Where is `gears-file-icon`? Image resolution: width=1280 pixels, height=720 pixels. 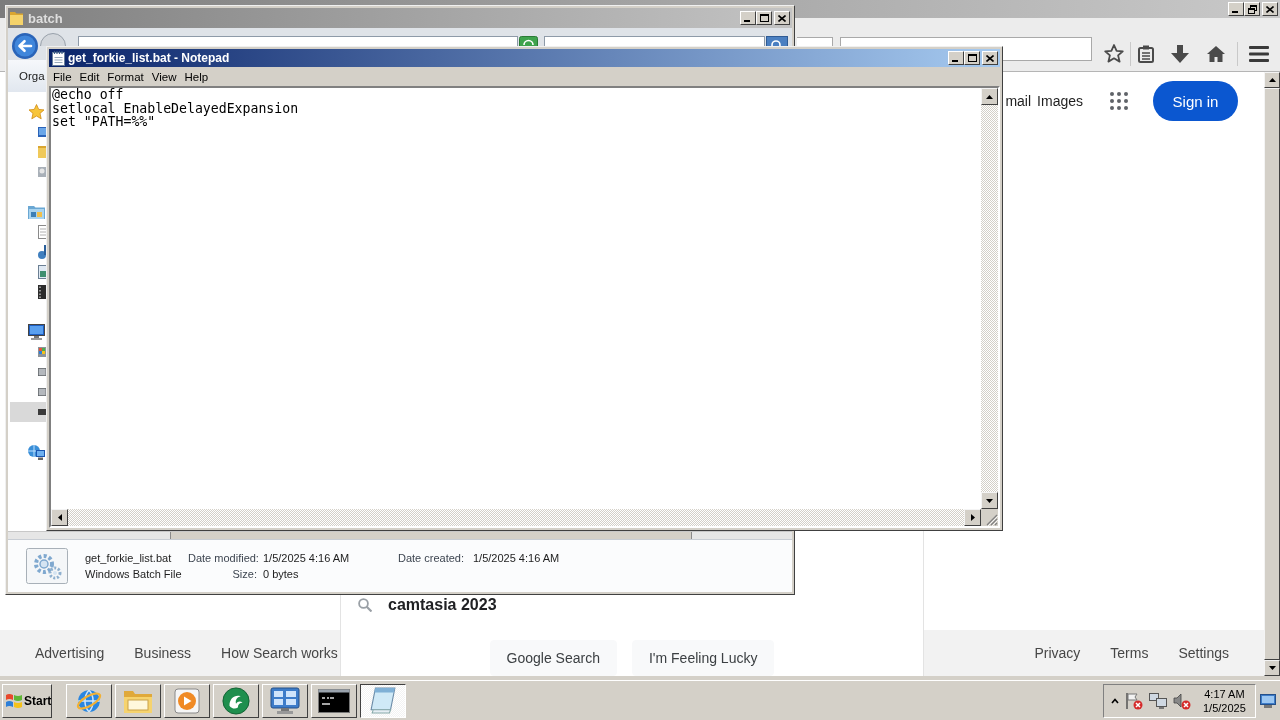
gears-file-icon is located at coordinates (47, 566).